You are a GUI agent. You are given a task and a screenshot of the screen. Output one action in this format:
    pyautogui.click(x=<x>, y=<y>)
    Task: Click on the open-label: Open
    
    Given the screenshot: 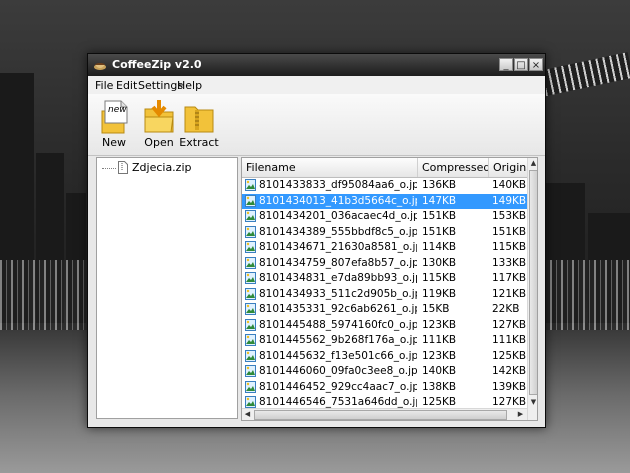 What is the action you would take?
    pyautogui.click(x=159, y=142)
    